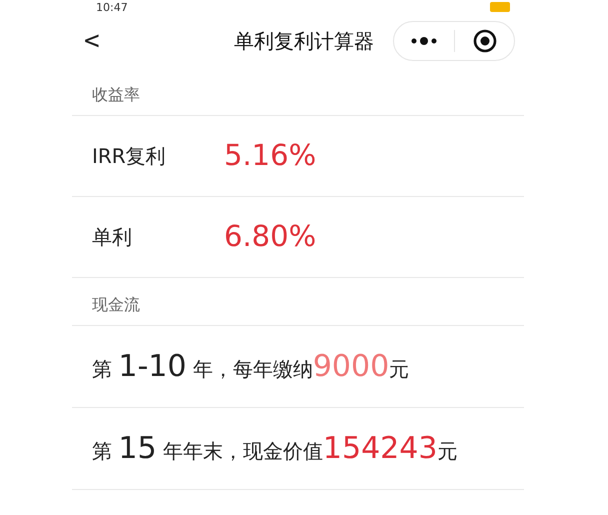  I want to click on target-icon, so click(484, 41).